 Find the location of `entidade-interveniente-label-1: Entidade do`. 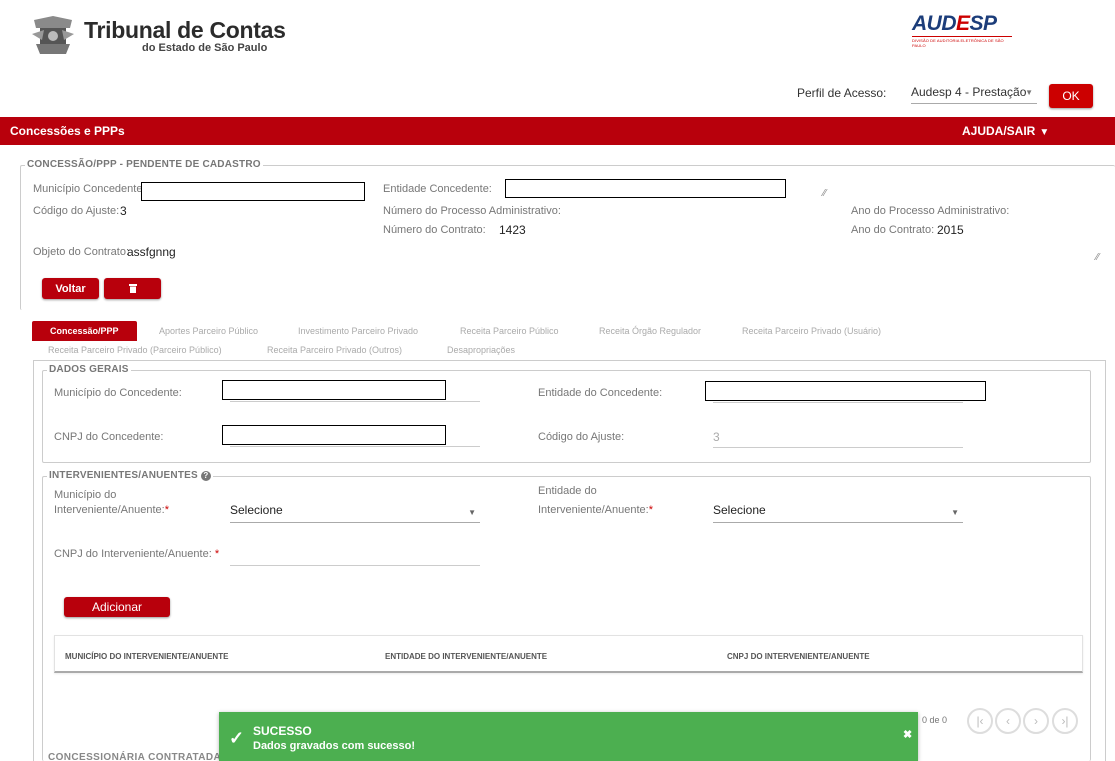

entidade-interveniente-label-1: Entidade do is located at coordinates (567, 491).